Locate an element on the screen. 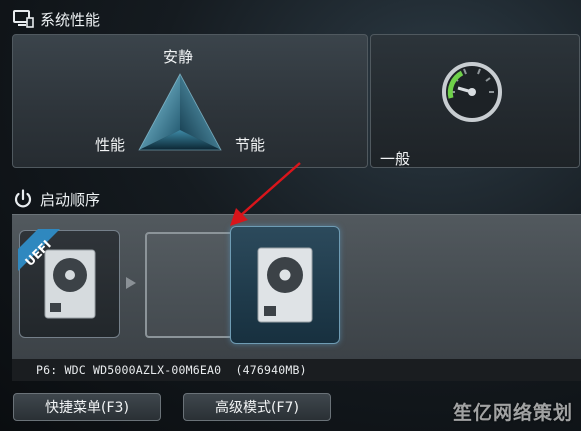 The width and height of the screenshot is (581, 431). uefi-badge: UEFI is located at coordinates (46, 257).